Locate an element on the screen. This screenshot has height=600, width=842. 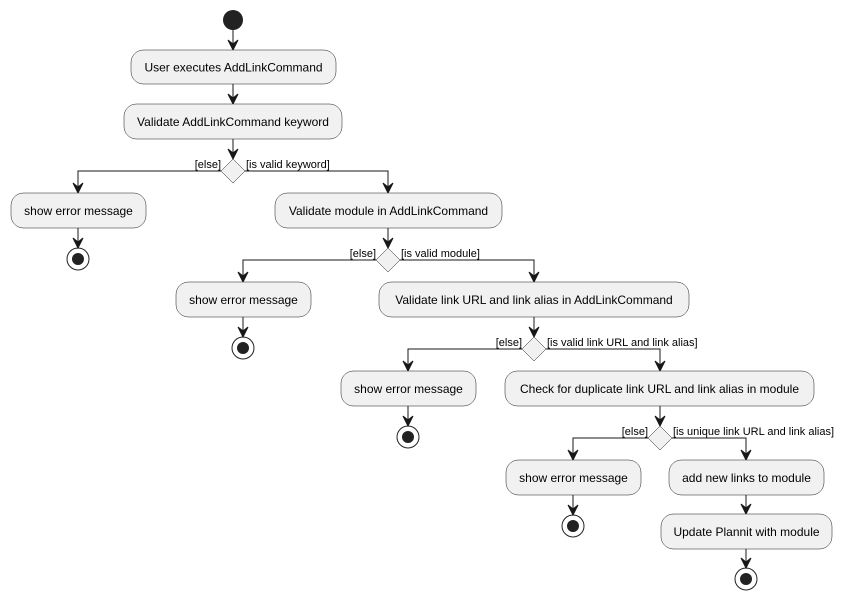
action-e3-label: show error message is located at coordinates (408, 389).